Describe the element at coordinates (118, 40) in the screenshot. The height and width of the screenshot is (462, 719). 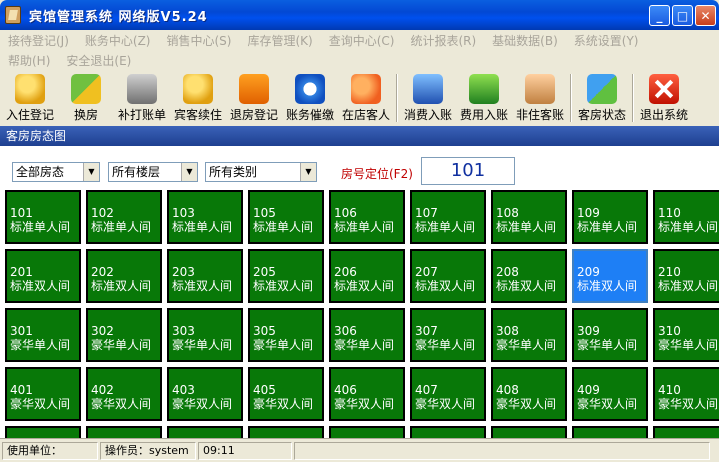
I see `menu-item: 账务中心(Z)` at that location.